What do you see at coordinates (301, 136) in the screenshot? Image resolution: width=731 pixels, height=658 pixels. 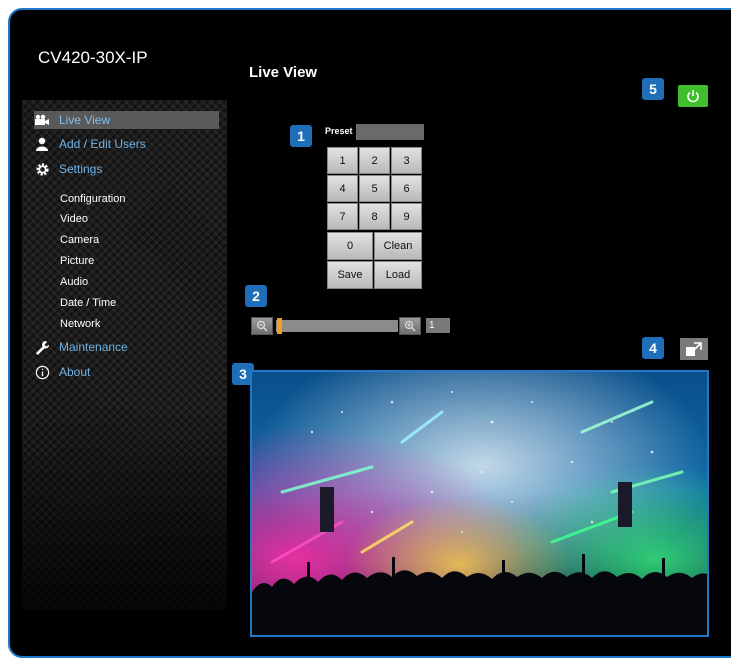 I see `callout-badge-1: 1` at bounding box center [301, 136].